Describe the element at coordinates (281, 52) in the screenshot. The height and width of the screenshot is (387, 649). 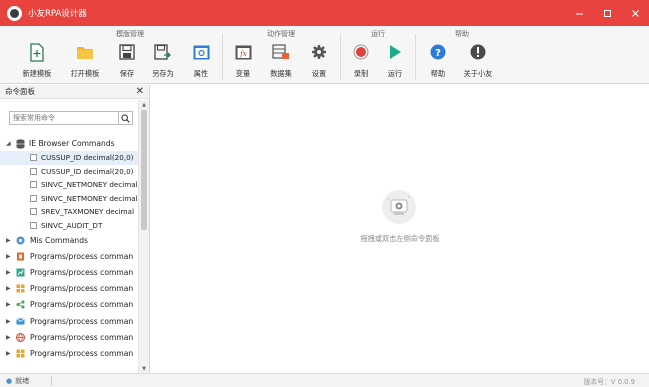
I see `dataset-icon` at that location.